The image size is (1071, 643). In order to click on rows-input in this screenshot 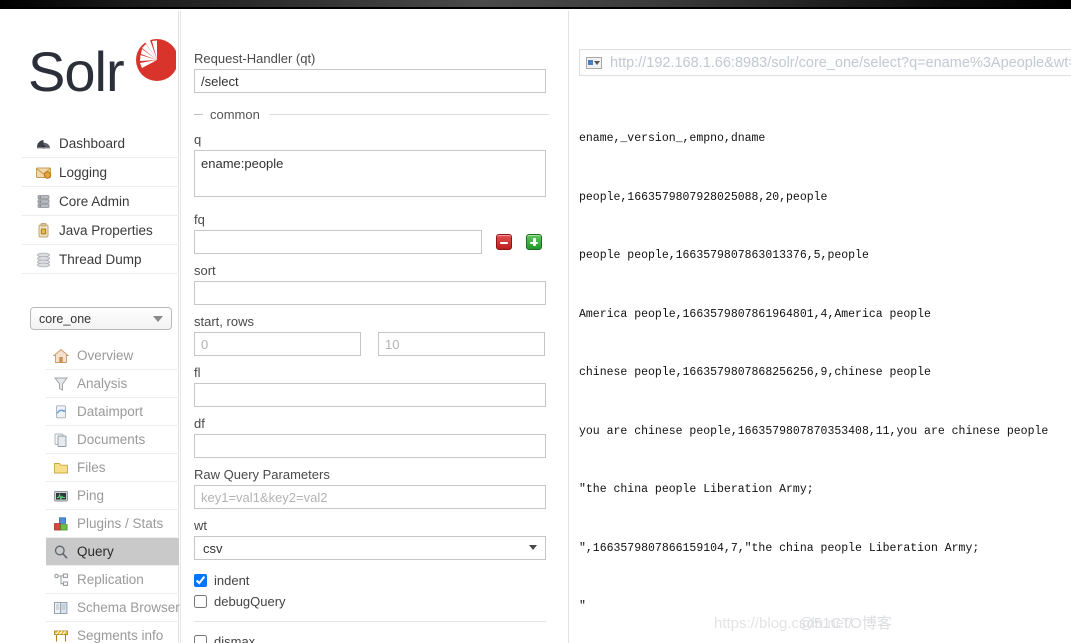, I will do `click(461, 344)`.